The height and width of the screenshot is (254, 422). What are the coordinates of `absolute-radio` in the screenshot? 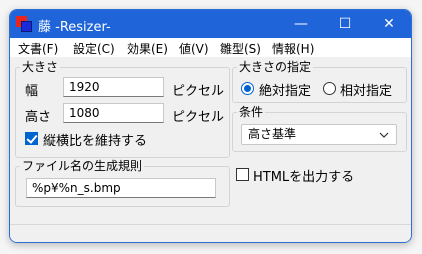 It's located at (247, 88).